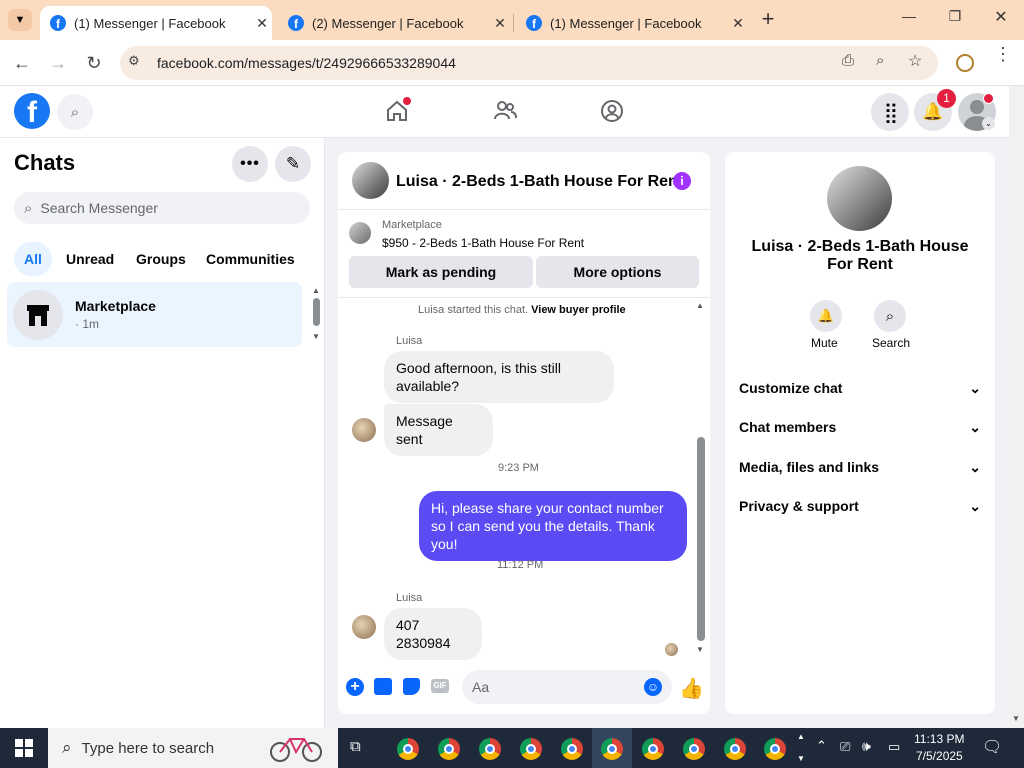  Describe the element at coordinates (890, 316) in the screenshot. I see `search-conversation-button: ⌕` at that location.